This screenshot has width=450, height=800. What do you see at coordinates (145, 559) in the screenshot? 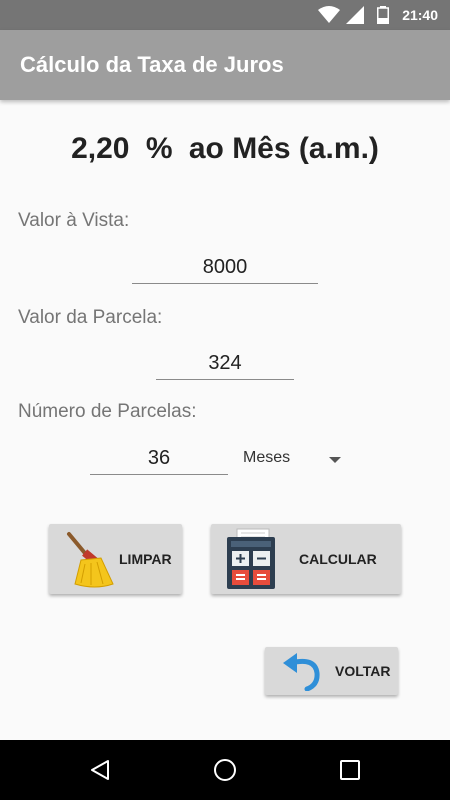
I see `limpar-label: LIMPAR` at bounding box center [145, 559].